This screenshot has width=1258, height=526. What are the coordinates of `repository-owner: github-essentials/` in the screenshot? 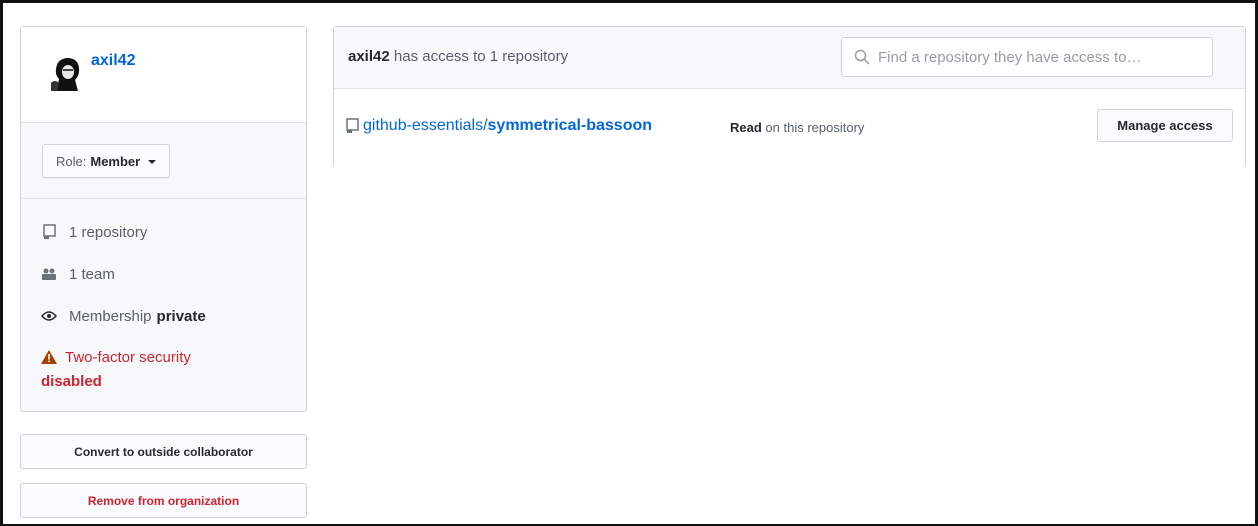 It's located at (425, 125).